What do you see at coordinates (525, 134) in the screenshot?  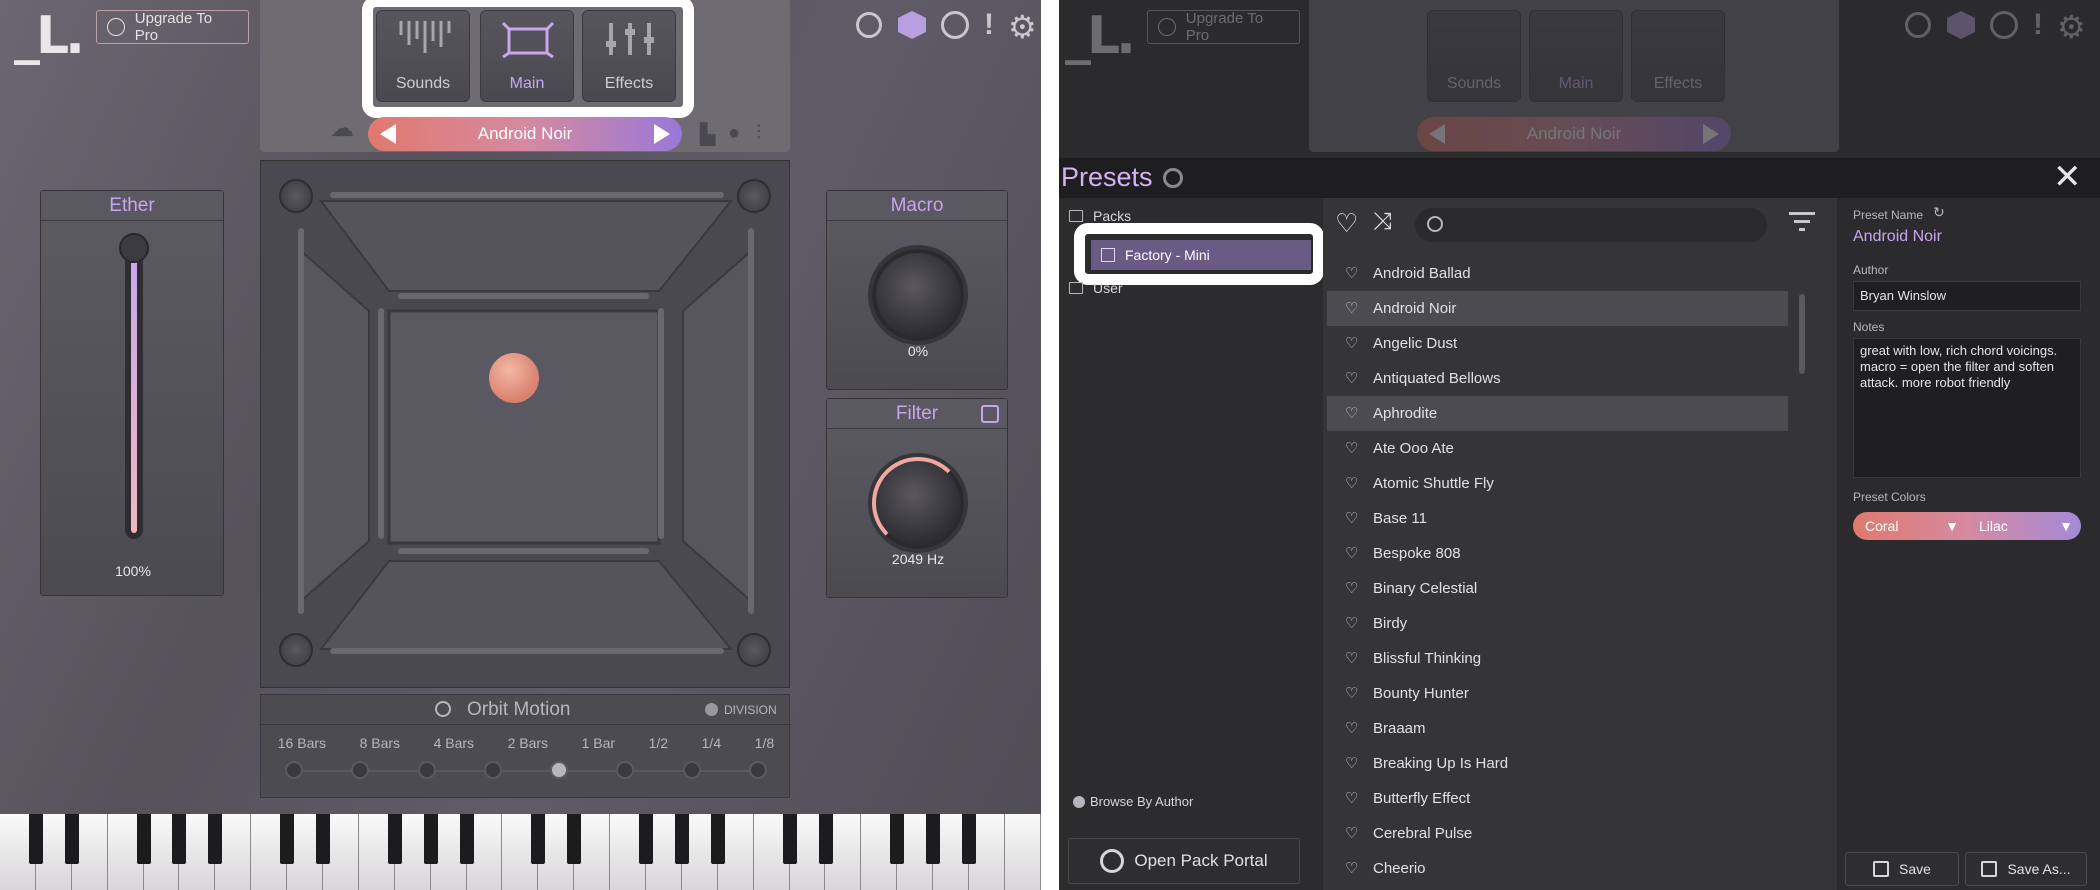 I see `preset-selector: Android Noir` at bounding box center [525, 134].